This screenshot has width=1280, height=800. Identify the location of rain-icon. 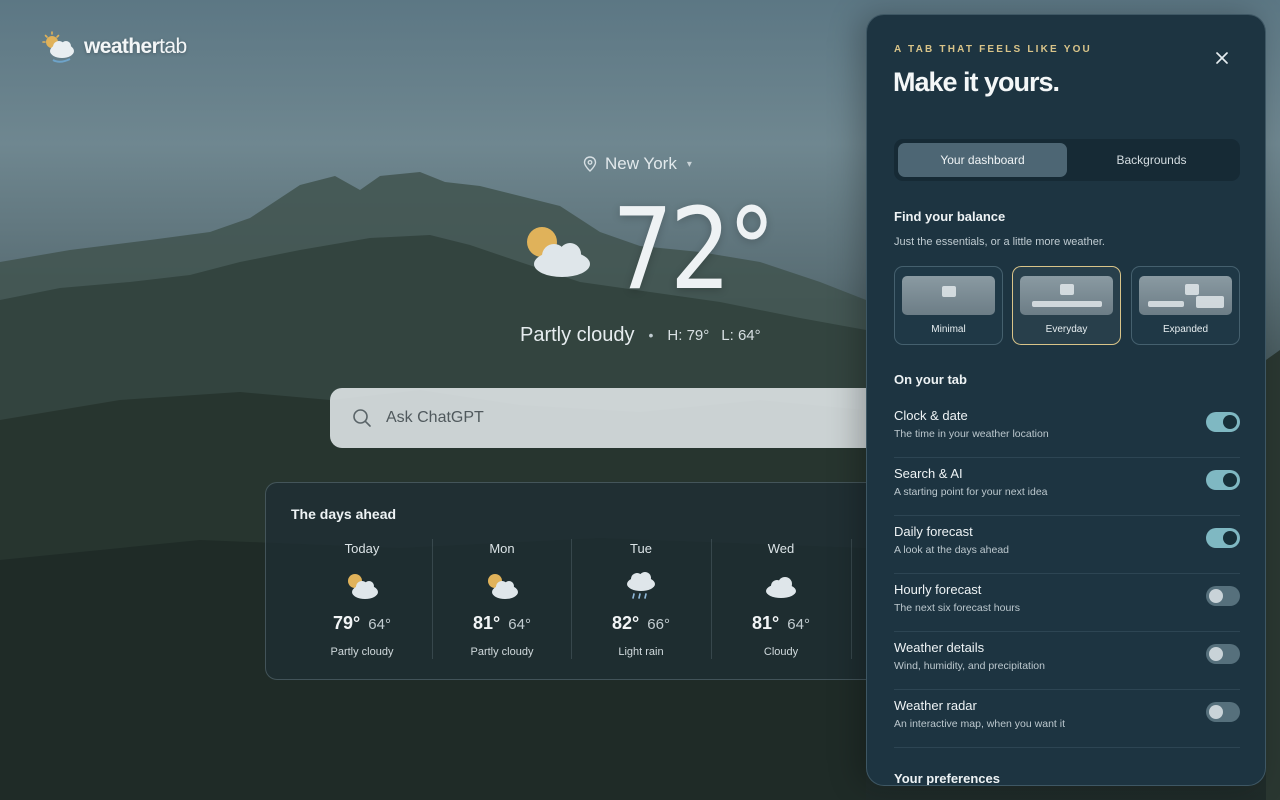
(641, 585).